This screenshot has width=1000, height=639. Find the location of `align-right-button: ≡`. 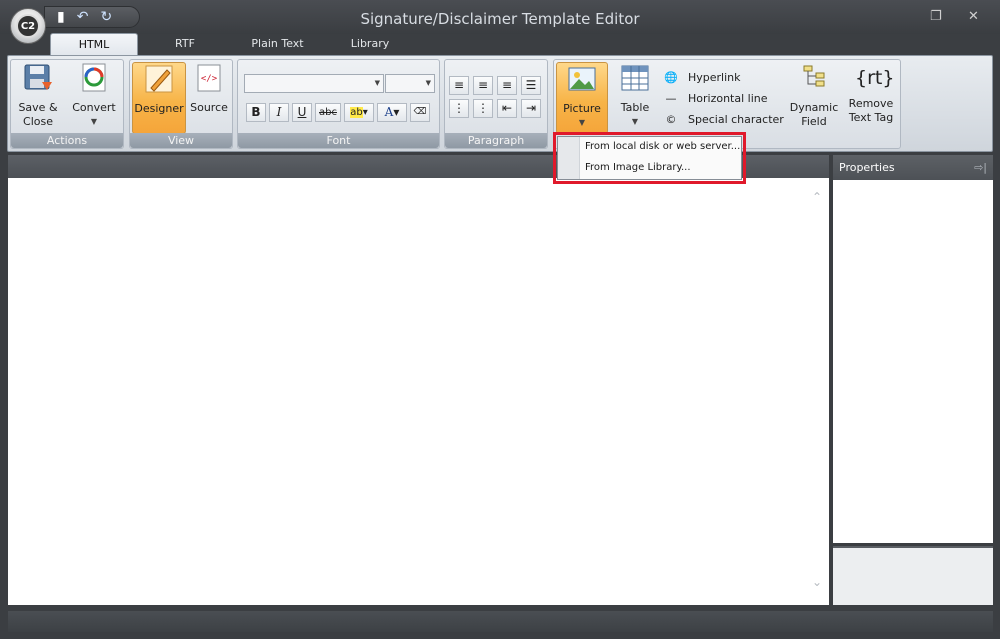

align-right-button: ≡ is located at coordinates (507, 85).